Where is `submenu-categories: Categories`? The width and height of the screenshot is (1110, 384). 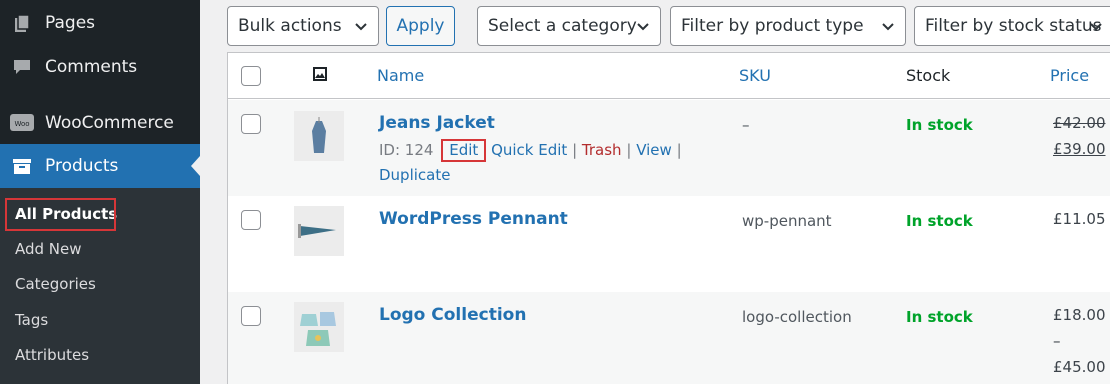
submenu-categories: Categories is located at coordinates (55, 284).